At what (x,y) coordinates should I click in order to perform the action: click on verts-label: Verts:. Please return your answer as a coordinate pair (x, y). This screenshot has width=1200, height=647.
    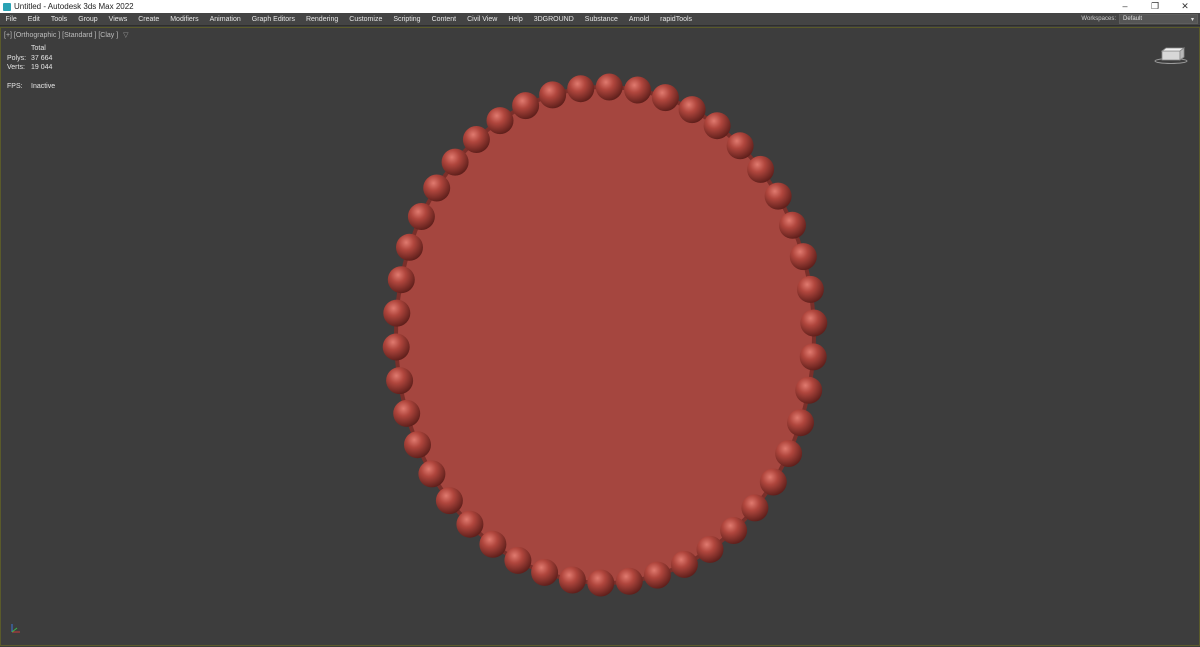
    Looking at the image, I should click on (16, 67).